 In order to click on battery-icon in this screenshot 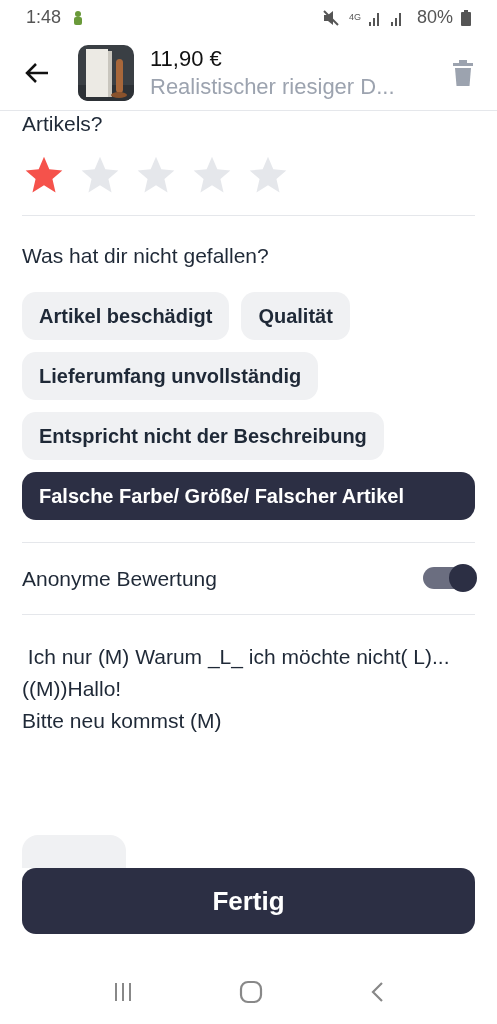, I will do `click(466, 17)`.